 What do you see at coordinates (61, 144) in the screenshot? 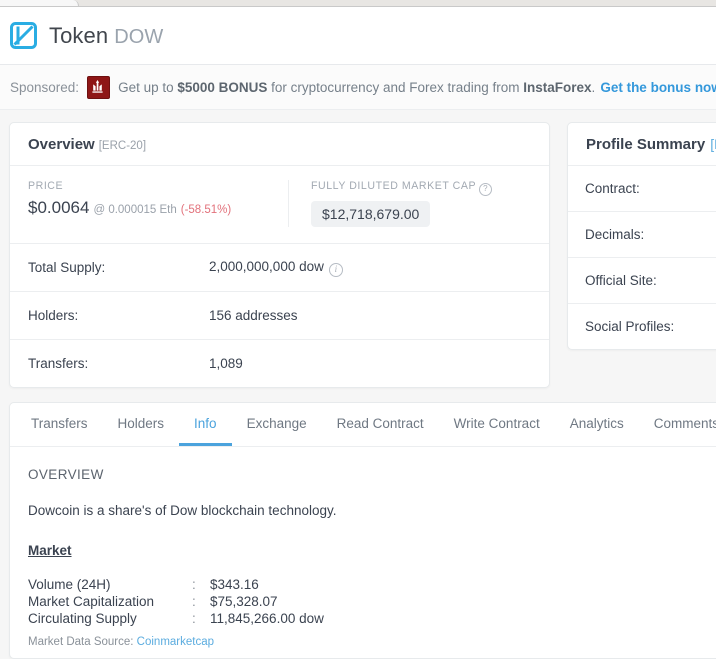
I see `overview-heading: Overview` at bounding box center [61, 144].